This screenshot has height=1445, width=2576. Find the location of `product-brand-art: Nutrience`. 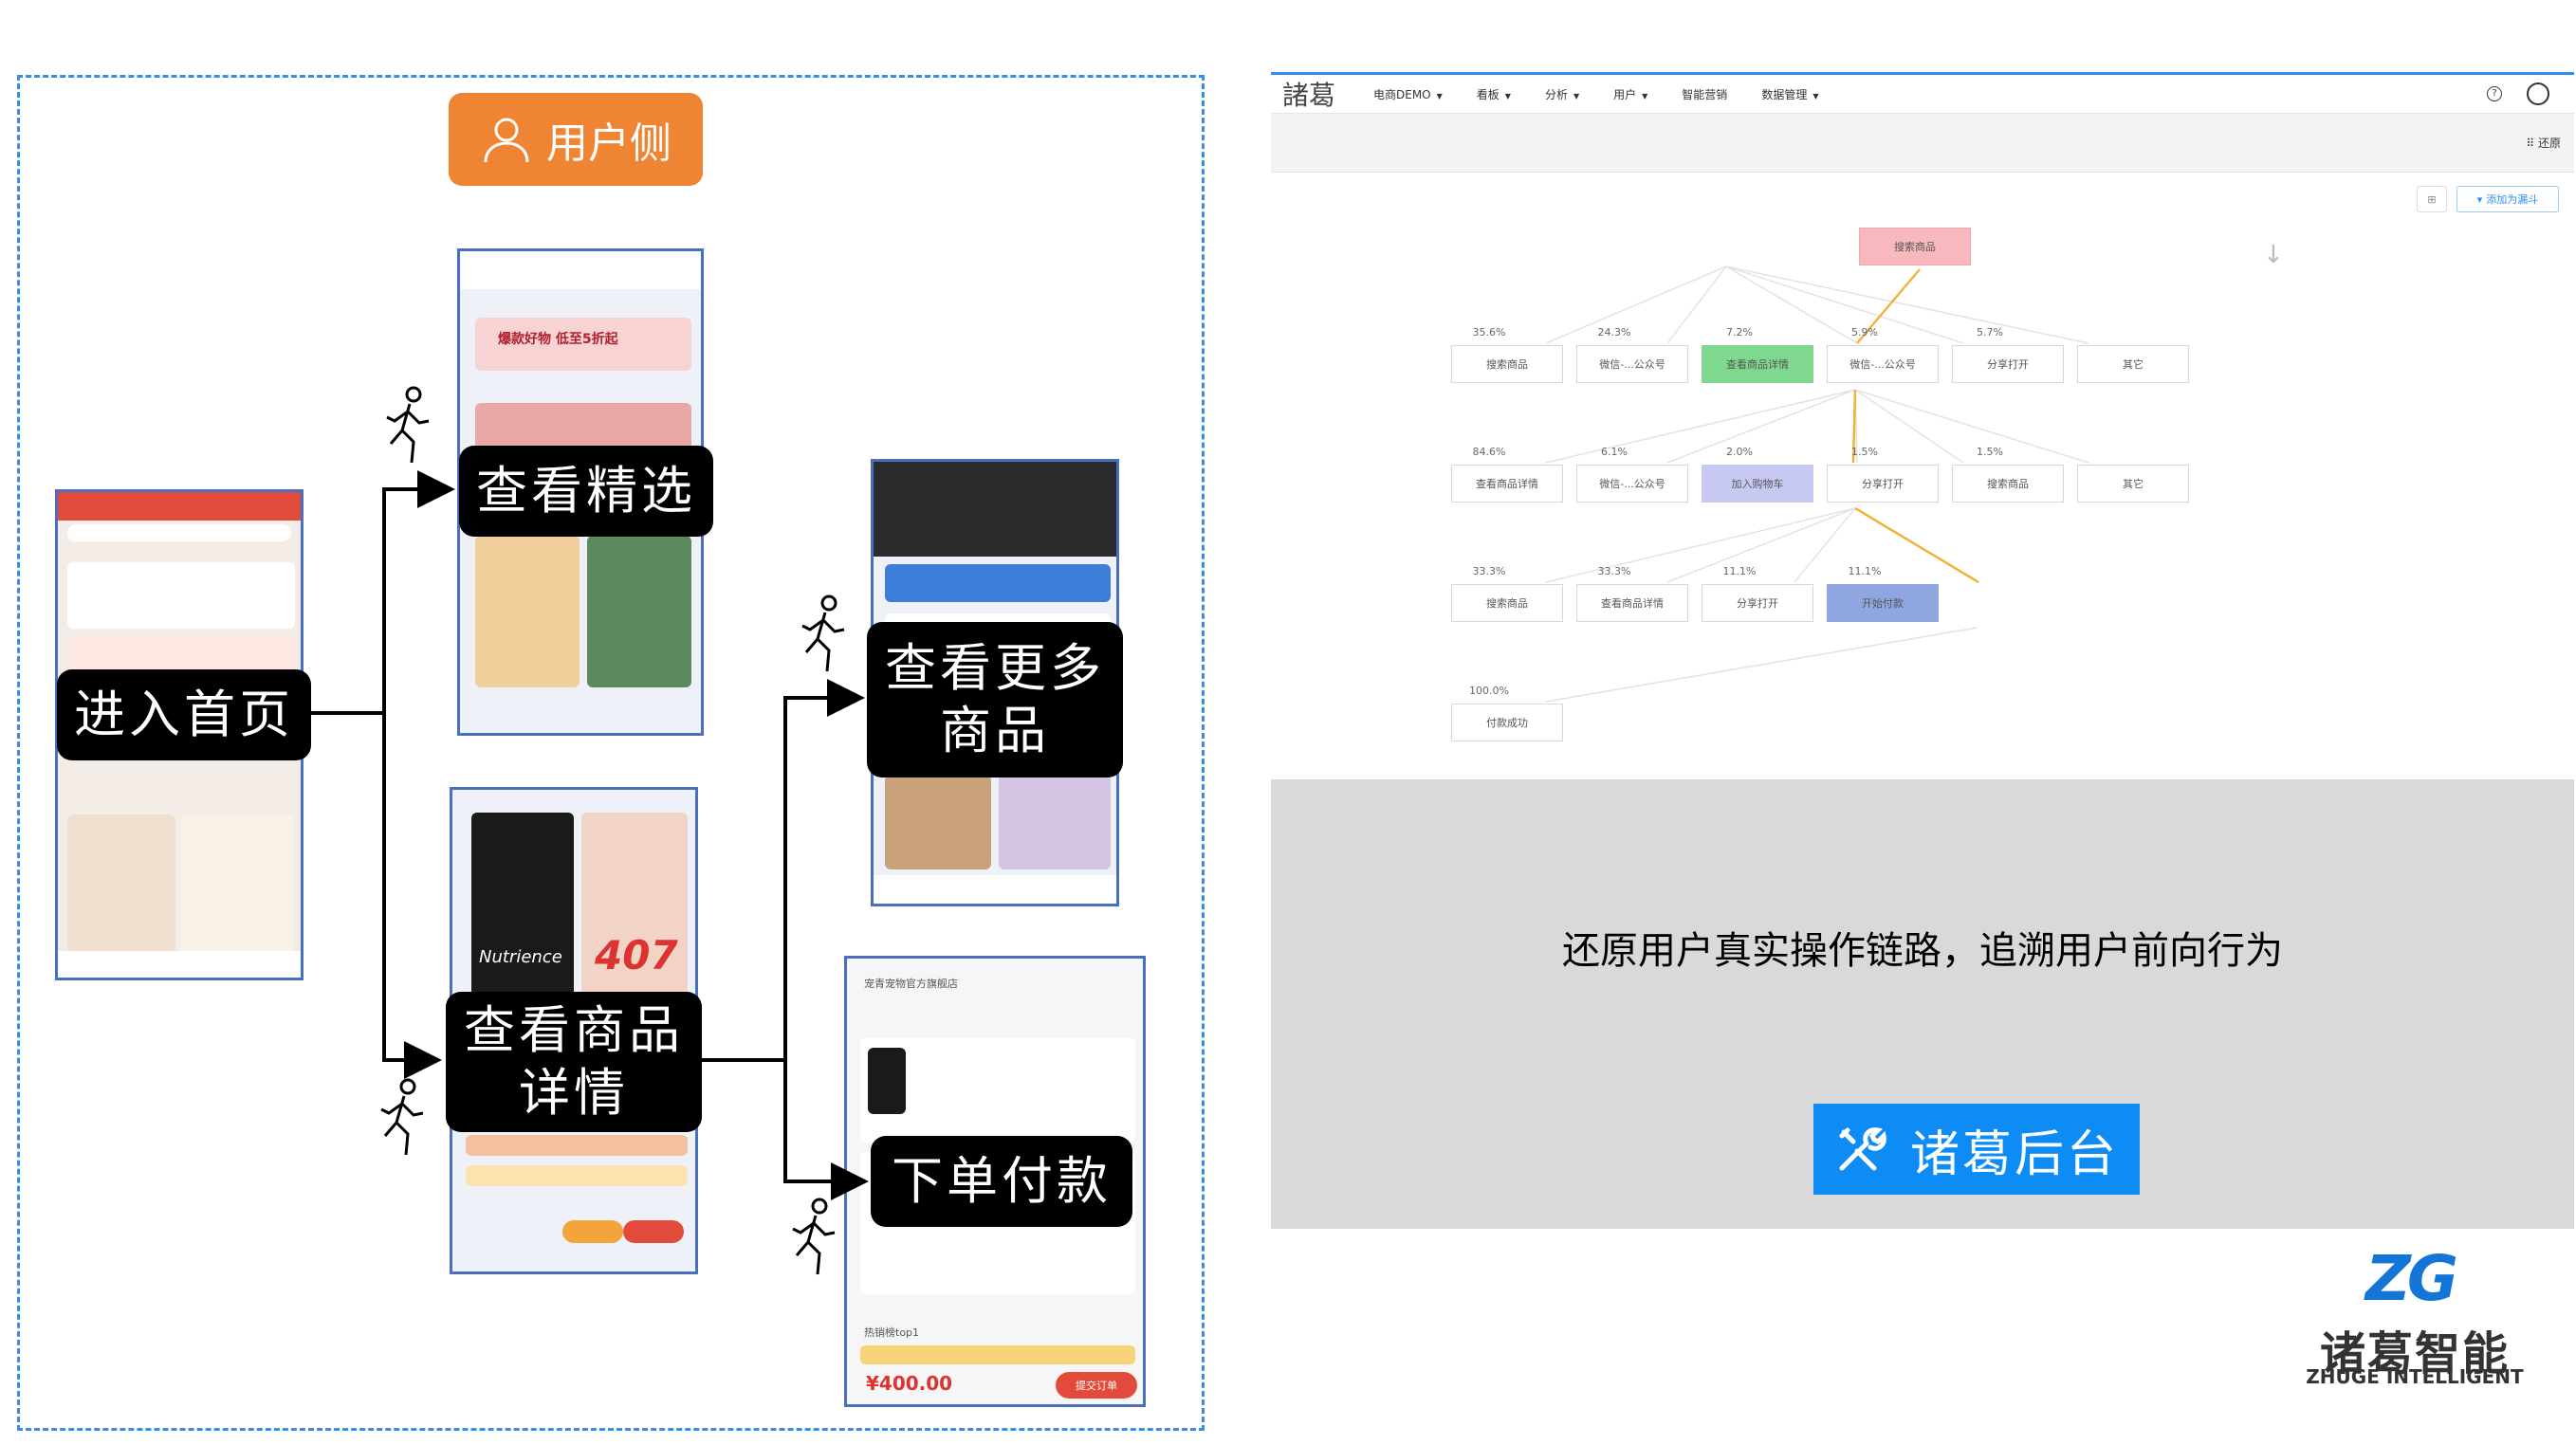

product-brand-art: Nutrience is located at coordinates (520, 957).